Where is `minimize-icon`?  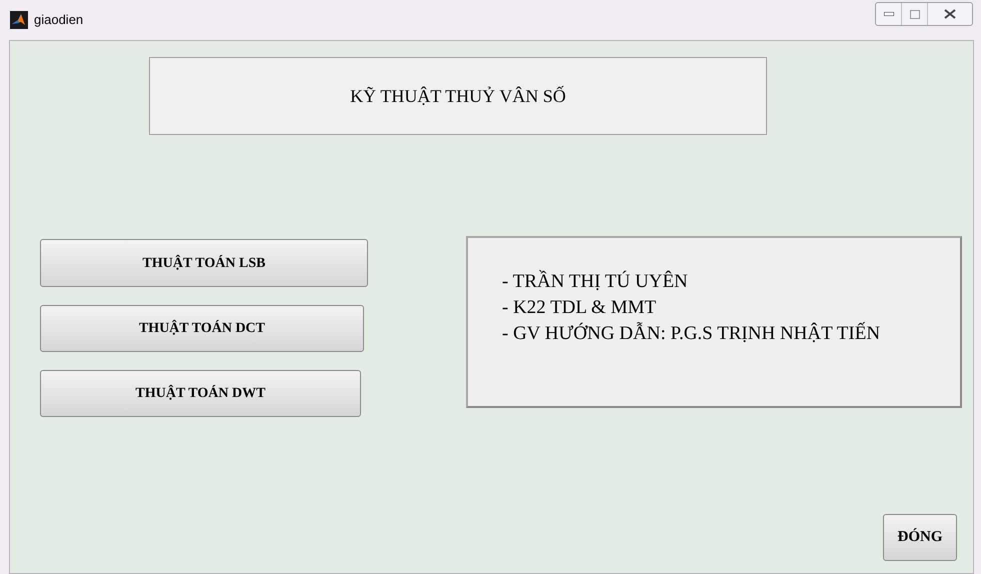
minimize-icon is located at coordinates (889, 14).